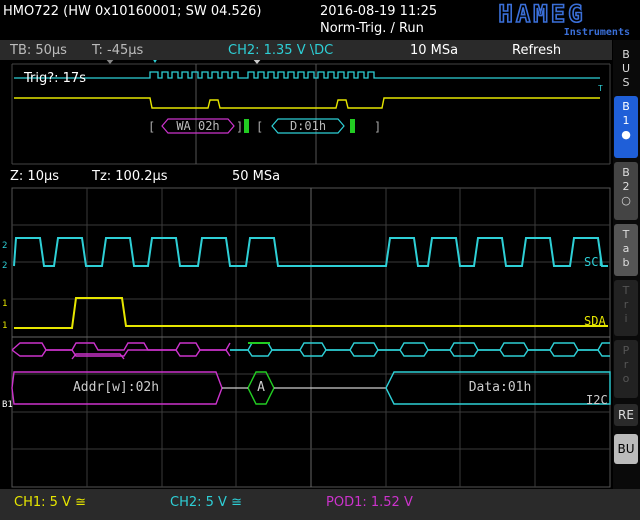  Describe the element at coordinates (626, 250) in the screenshot. I see `tab-button: Tab` at that location.